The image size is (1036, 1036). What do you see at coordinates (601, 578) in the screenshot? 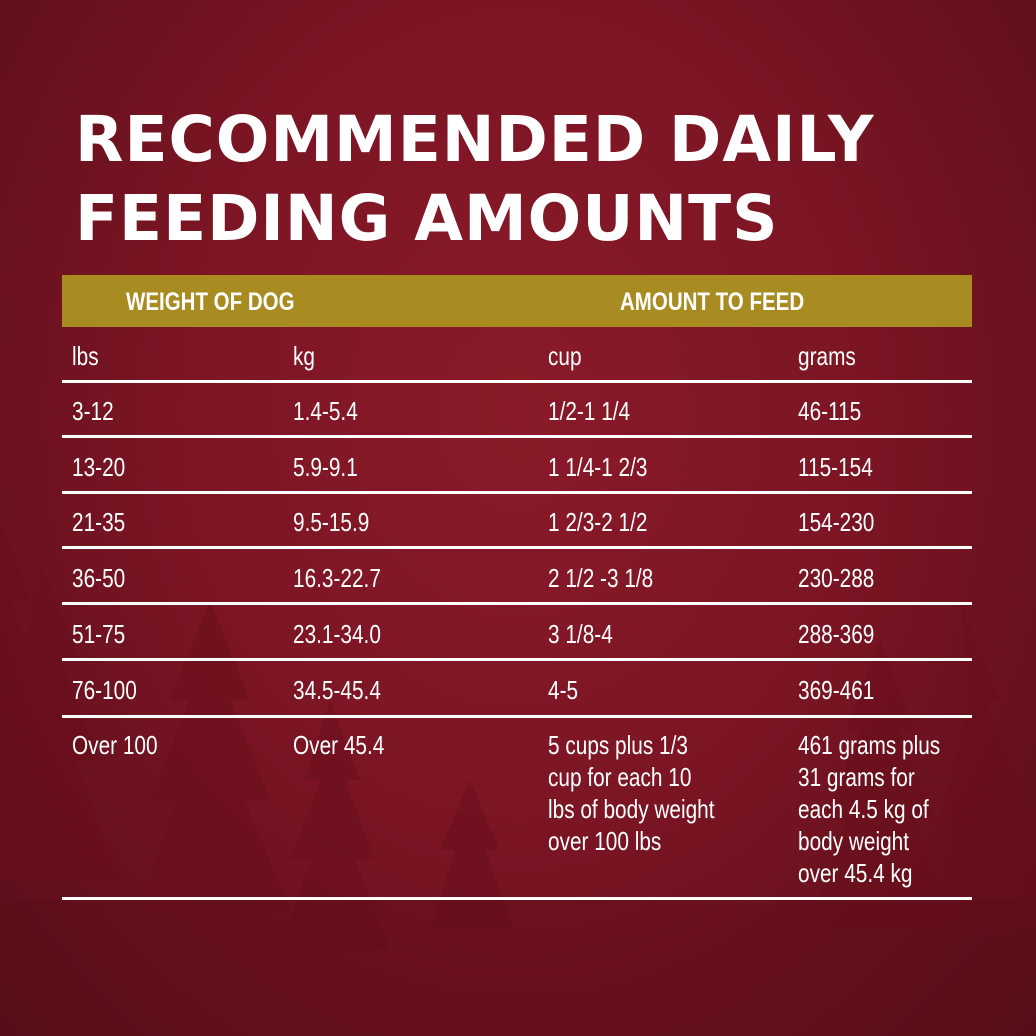
I see `row-4-cup: 2 1/2 -3 1/8` at bounding box center [601, 578].